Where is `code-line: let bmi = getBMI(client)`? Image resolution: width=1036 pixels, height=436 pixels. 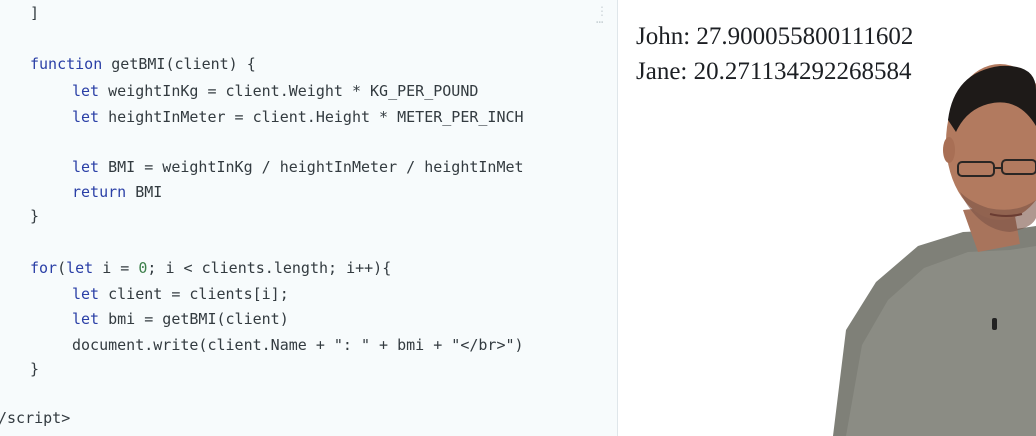
code-line: let bmi = getBMI(client) is located at coordinates (180, 319).